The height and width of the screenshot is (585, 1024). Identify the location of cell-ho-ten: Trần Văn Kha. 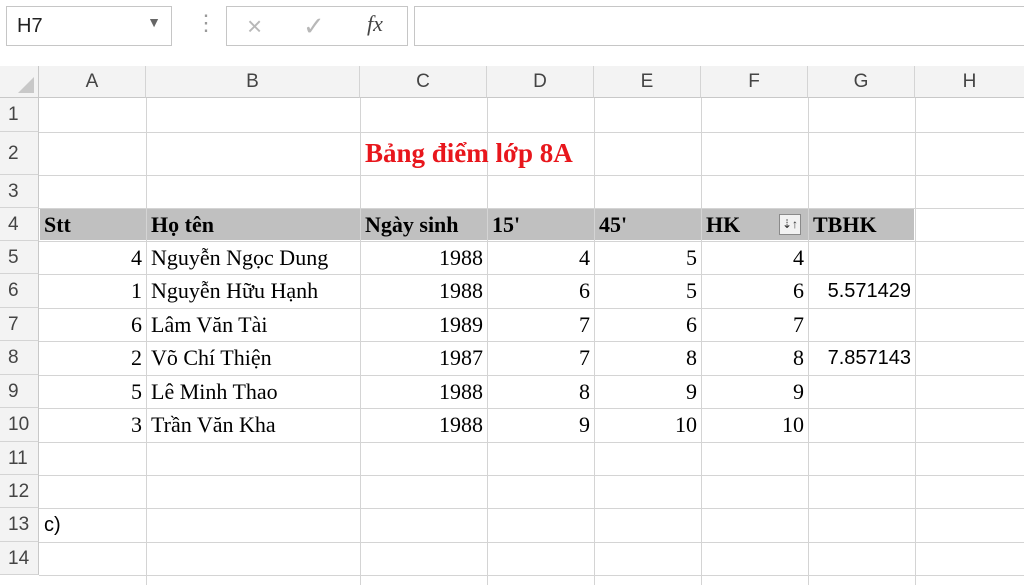
(253, 425).